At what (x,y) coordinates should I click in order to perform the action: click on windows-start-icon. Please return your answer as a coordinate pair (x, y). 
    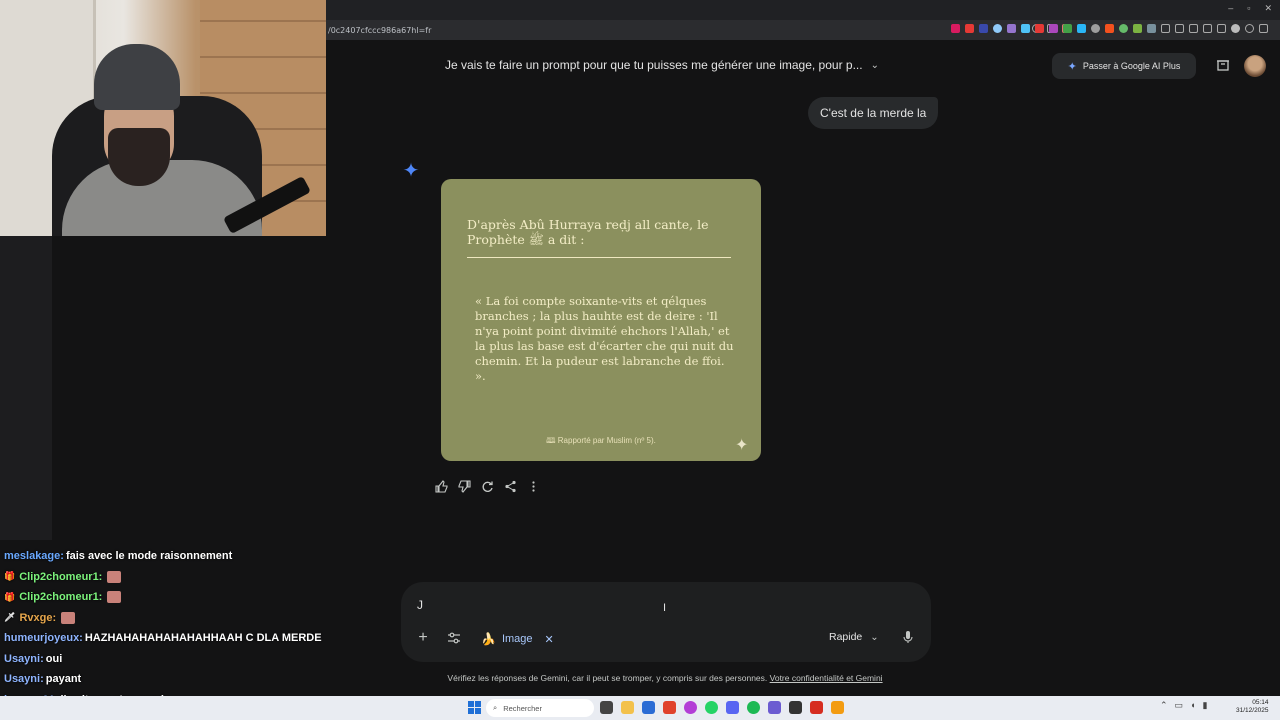
    Looking at the image, I should click on (474, 707).